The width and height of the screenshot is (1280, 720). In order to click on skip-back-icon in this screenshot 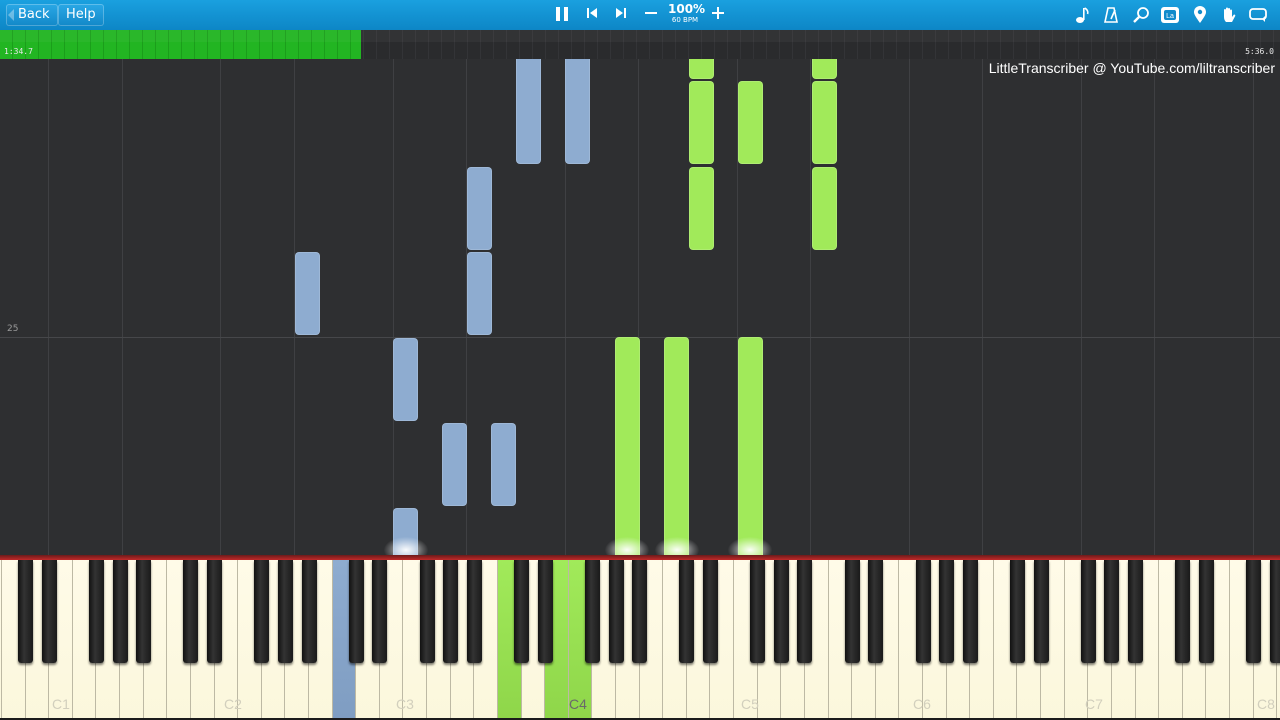, I will do `click(592, 15)`.